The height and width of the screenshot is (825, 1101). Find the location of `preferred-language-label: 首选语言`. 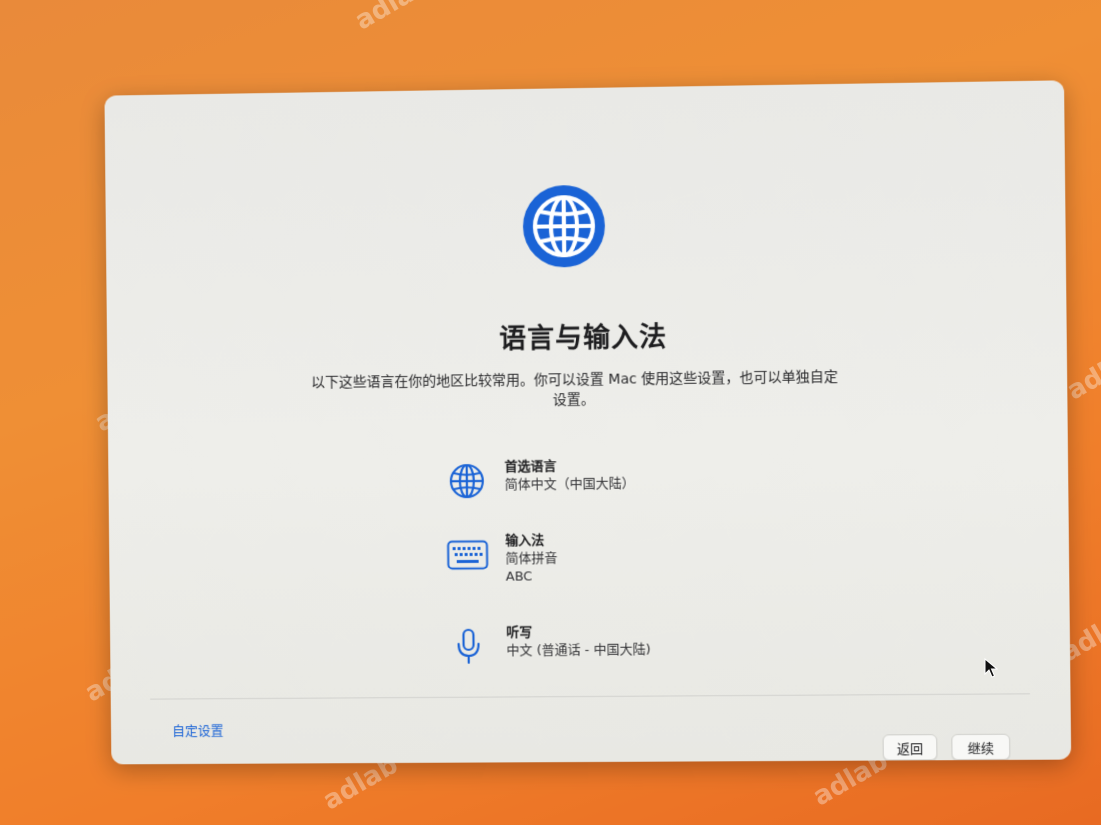

preferred-language-label: 首选语言 is located at coordinates (530, 467).